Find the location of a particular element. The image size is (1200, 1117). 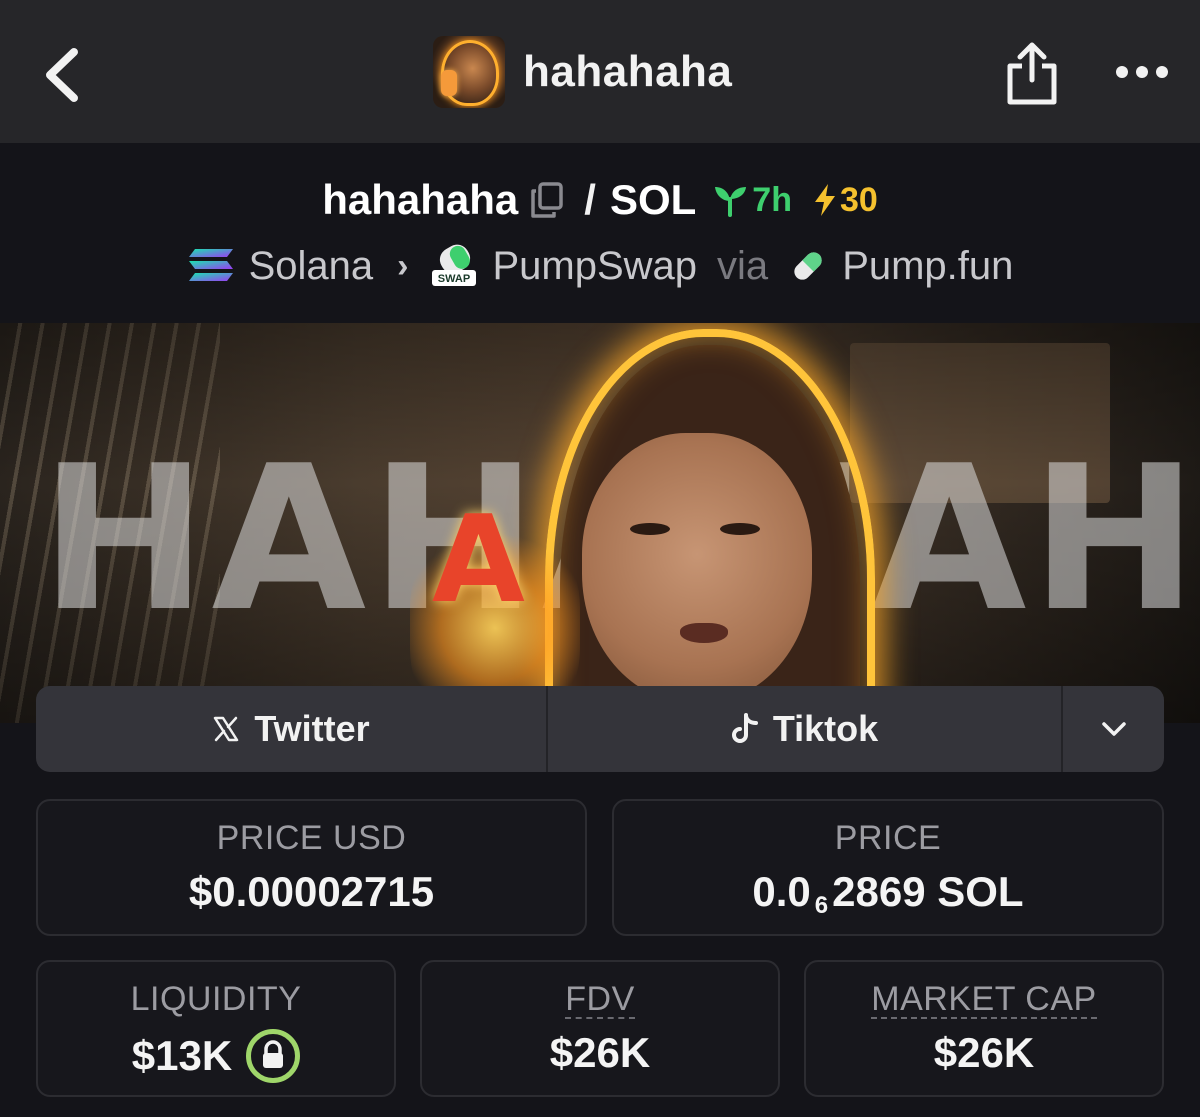

chevron-down-icon is located at coordinates (1113, 729).